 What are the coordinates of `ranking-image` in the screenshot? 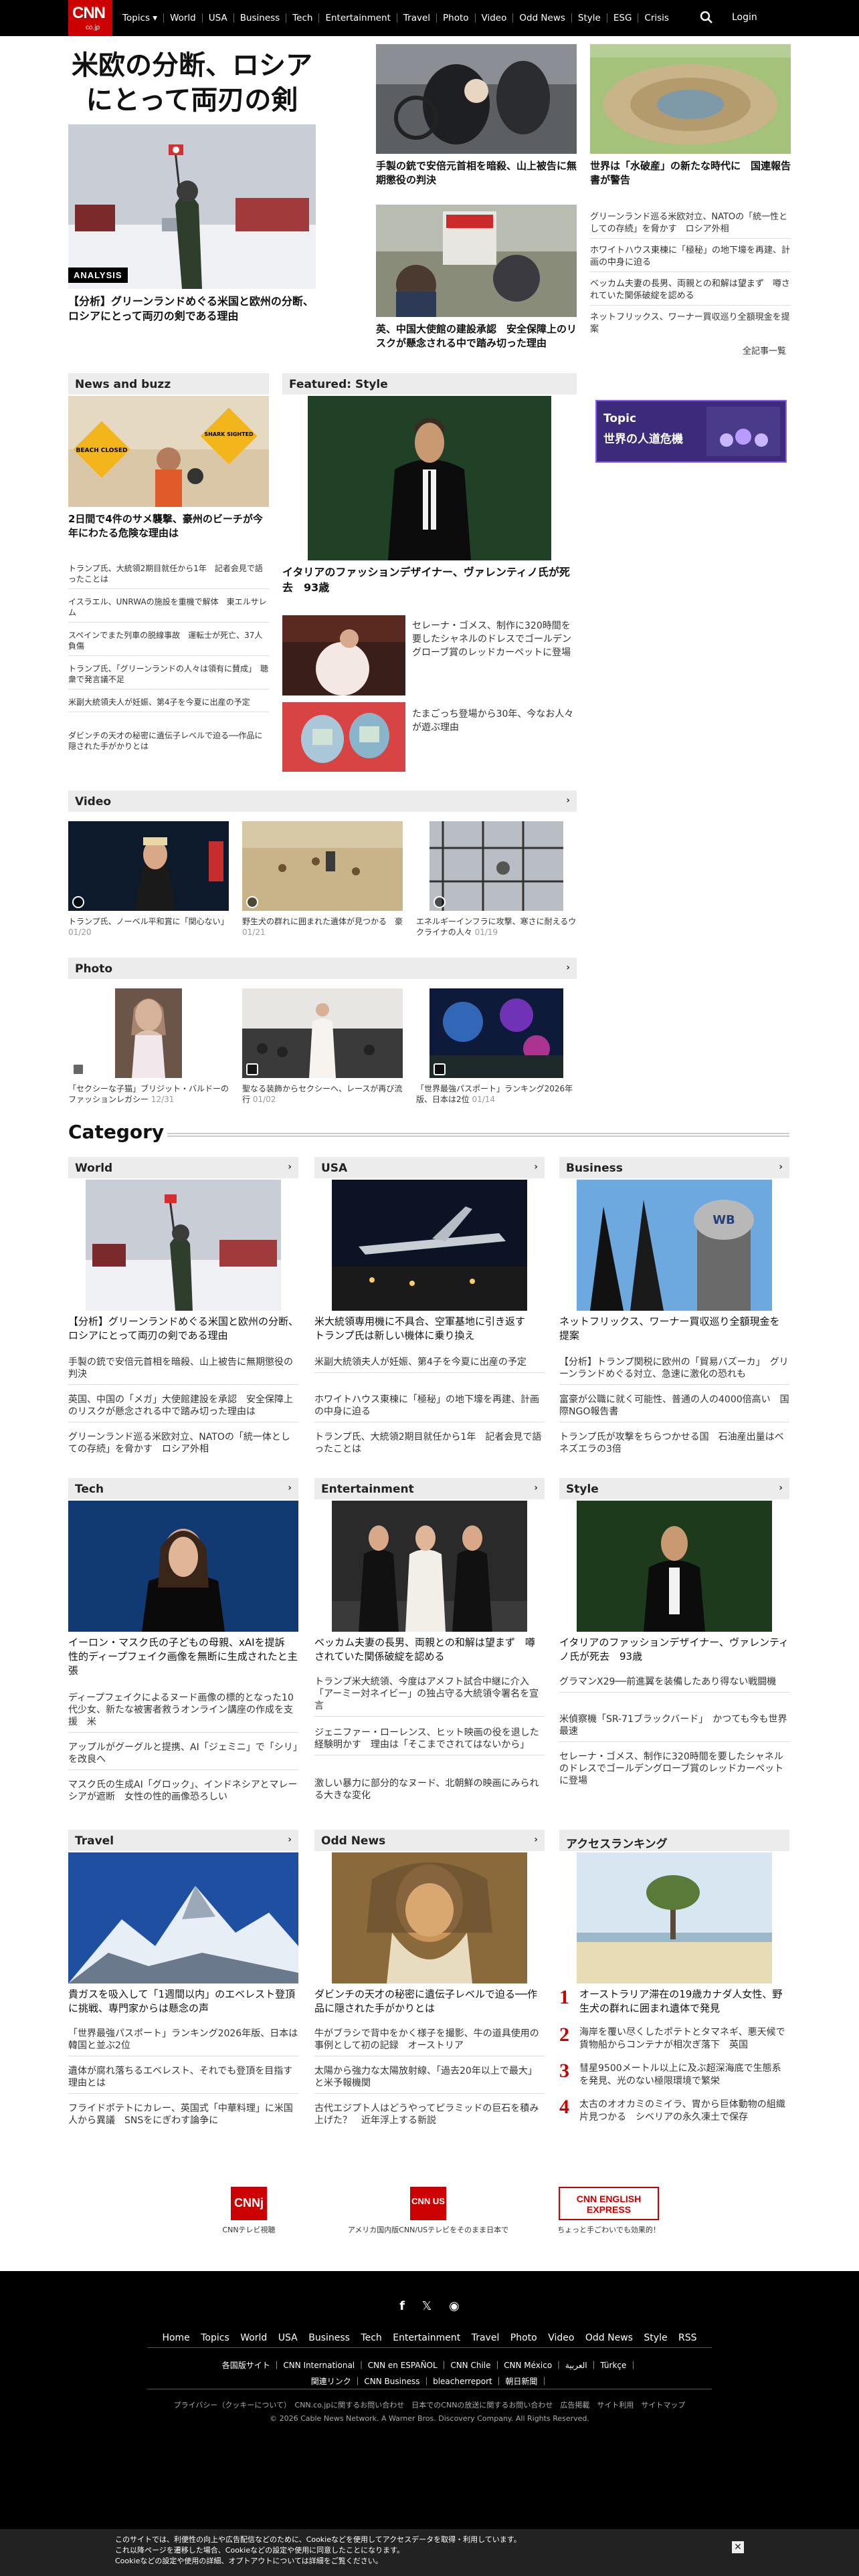 It's located at (674, 1918).